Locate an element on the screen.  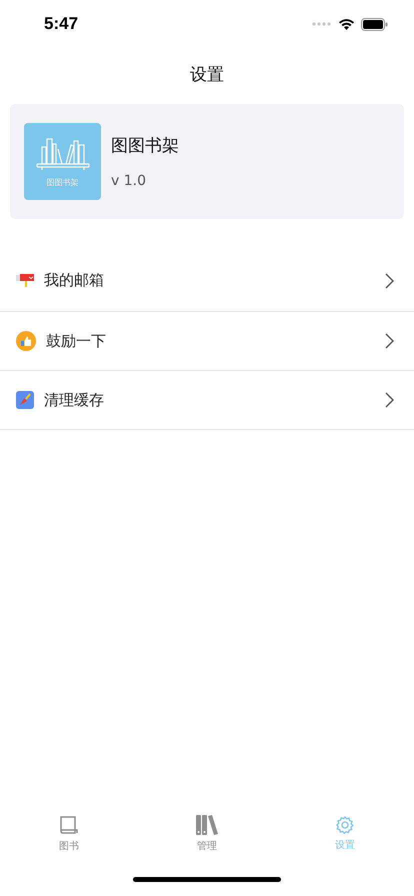
page-title: 设置 is located at coordinates (207, 75).